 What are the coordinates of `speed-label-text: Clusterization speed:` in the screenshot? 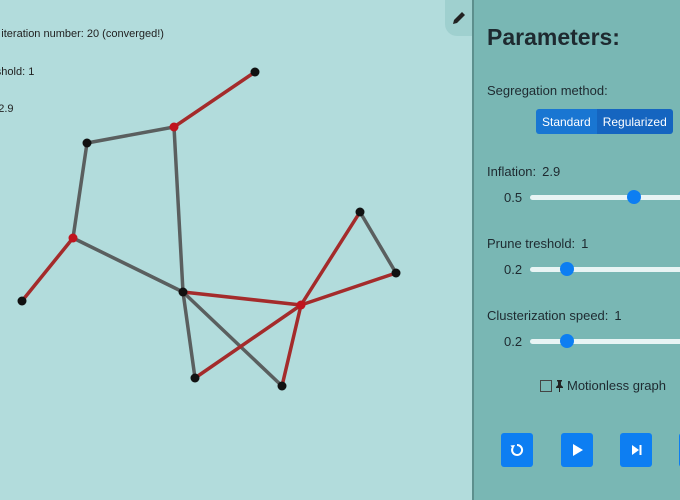 It's located at (548, 315).